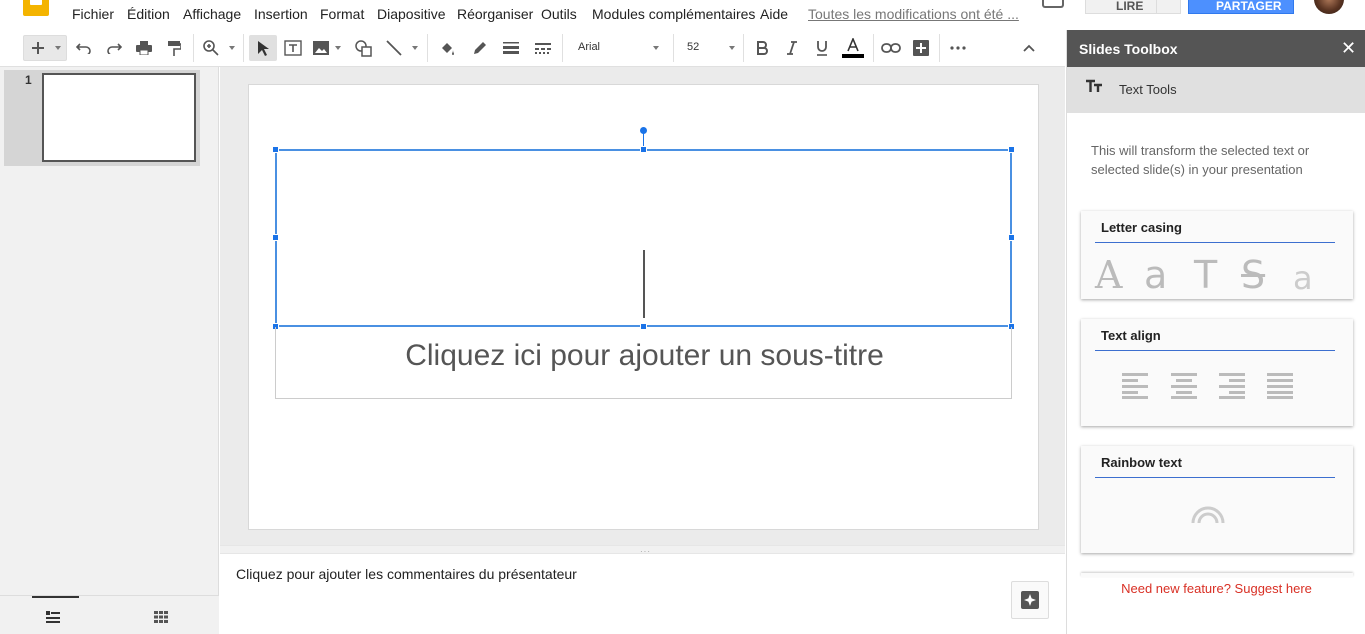 Image resolution: width=1365 pixels, height=634 pixels. Describe the element at coordinates (853, 48) in the screenshot. I see `text-color-button` at that location.